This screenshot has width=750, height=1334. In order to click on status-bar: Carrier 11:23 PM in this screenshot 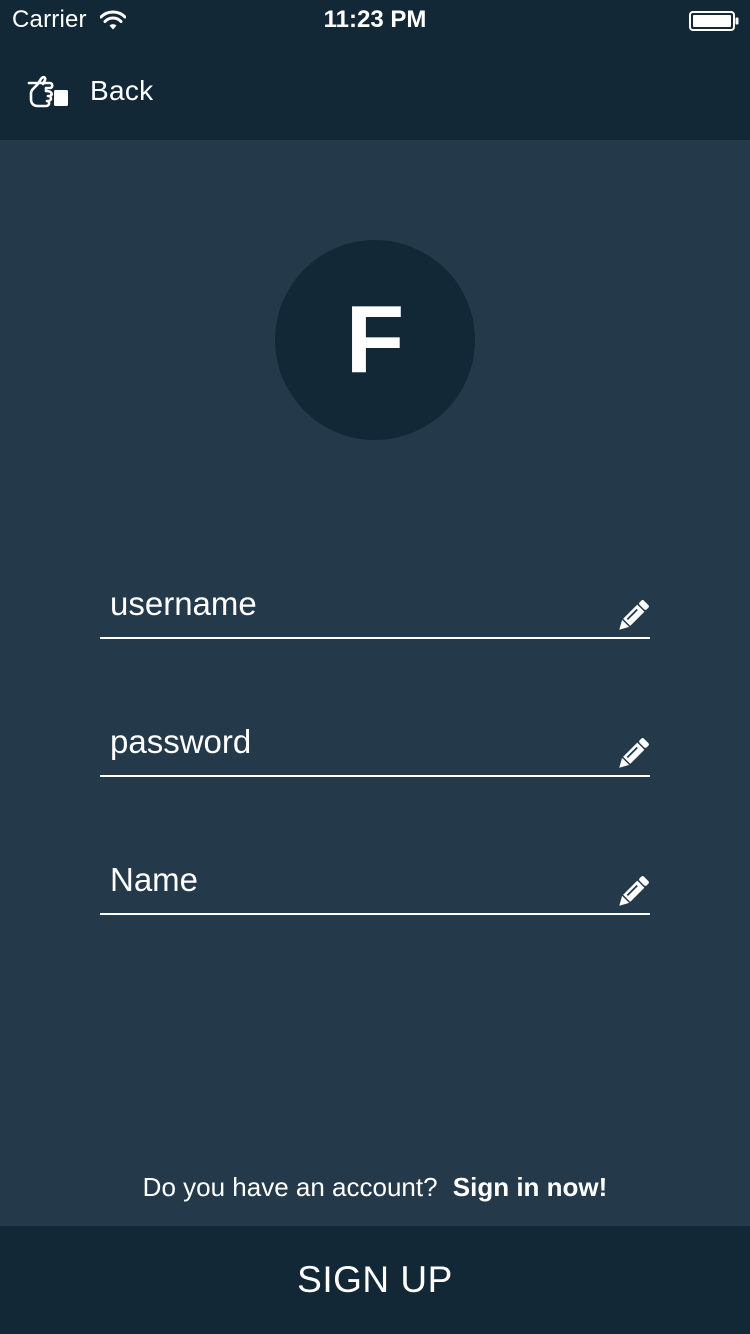, I will do `click(375, 20)`.